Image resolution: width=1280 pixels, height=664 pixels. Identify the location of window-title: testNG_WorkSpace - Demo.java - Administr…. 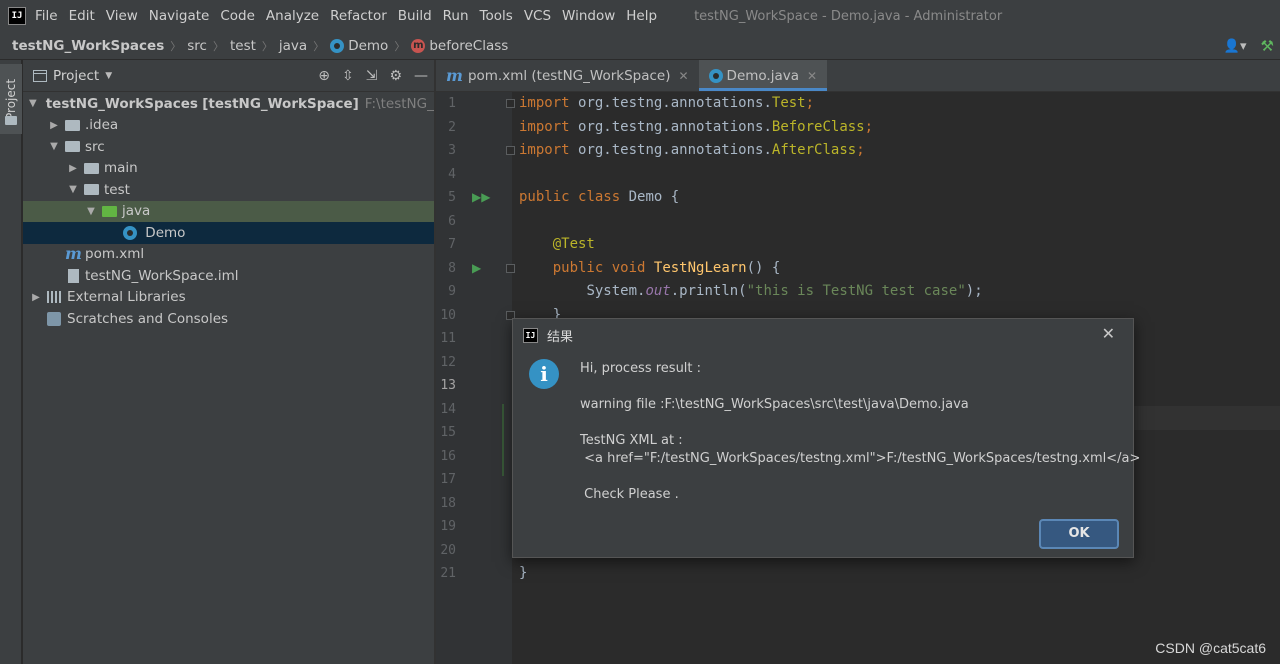
(848, 16).